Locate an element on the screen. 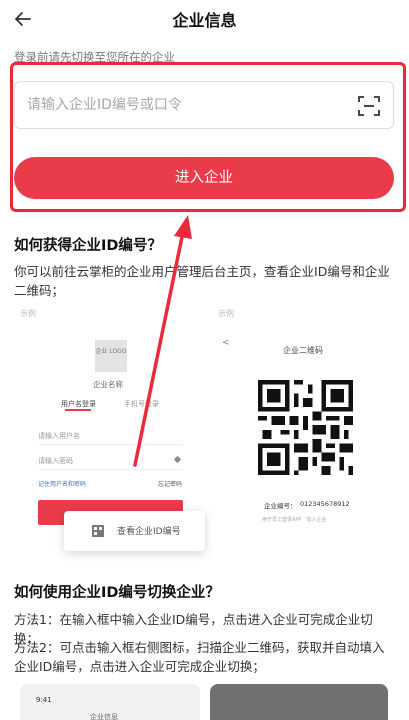 This screenshot has height=720, width=409. page-title: 企业信息 is located at coordinates (204, 20).